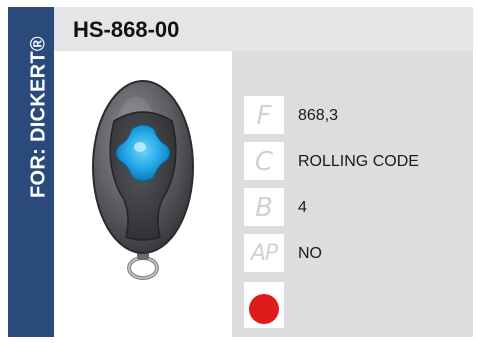  Describe the element at coordinates (38, 117) in the screenshot. I see `compatibility-label: FOR: DICKERT®` at that location.